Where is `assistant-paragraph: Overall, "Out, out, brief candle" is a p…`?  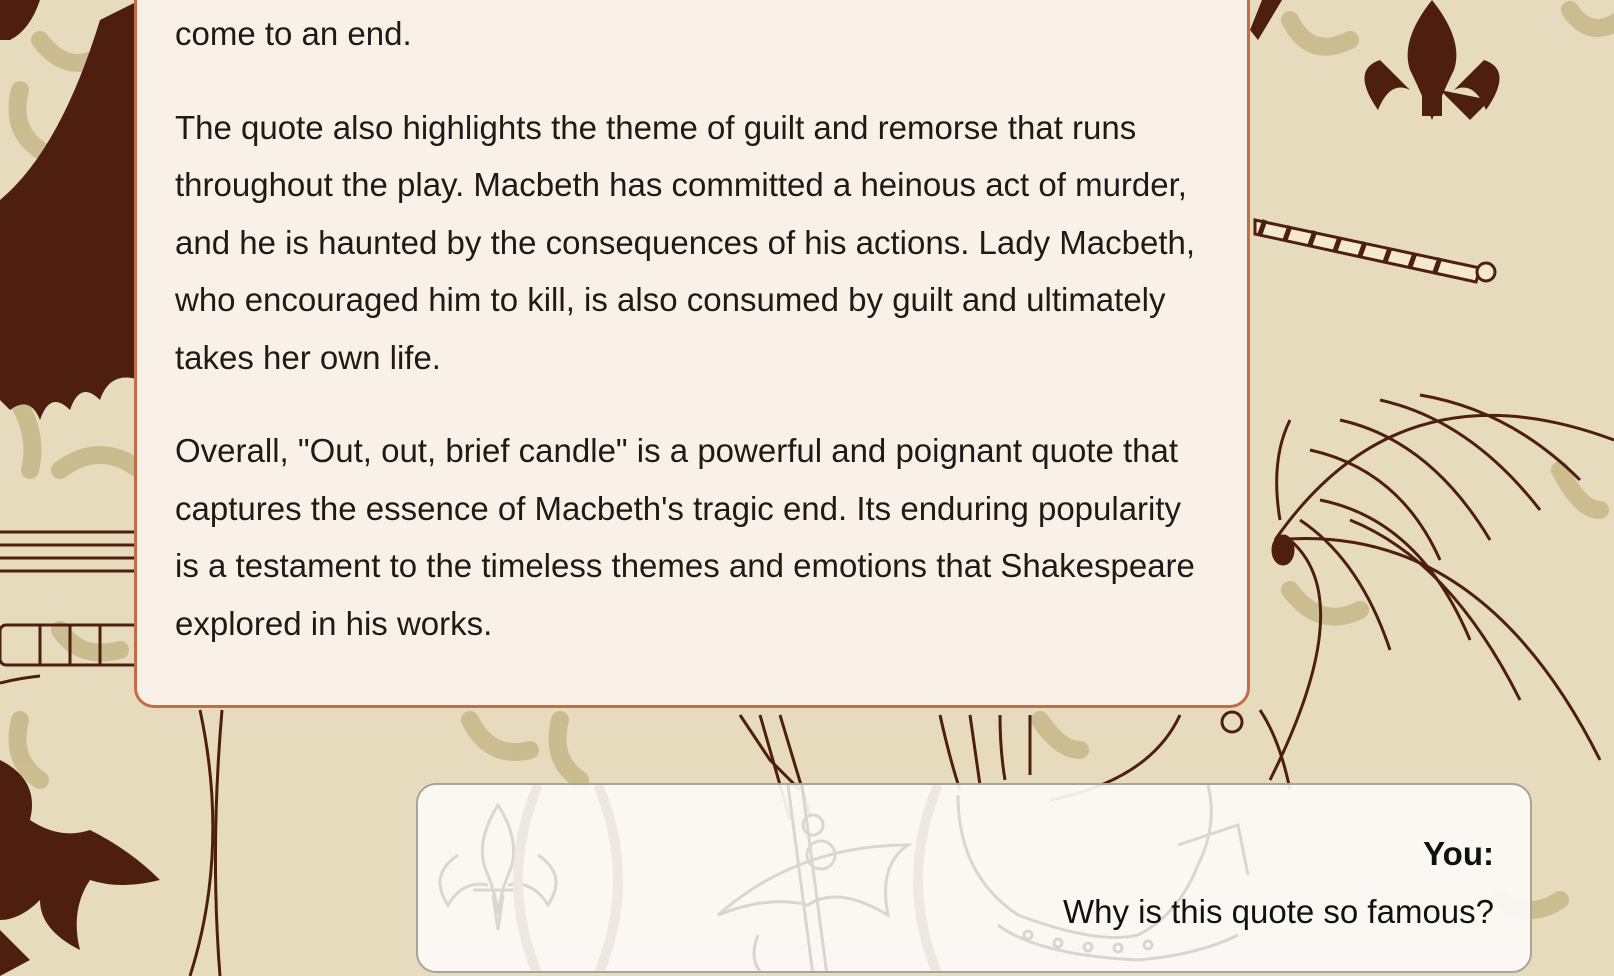
assistant-paragraph: Overall, "Out, out, brief candle" is a p… is located at coordinates (685, 537).